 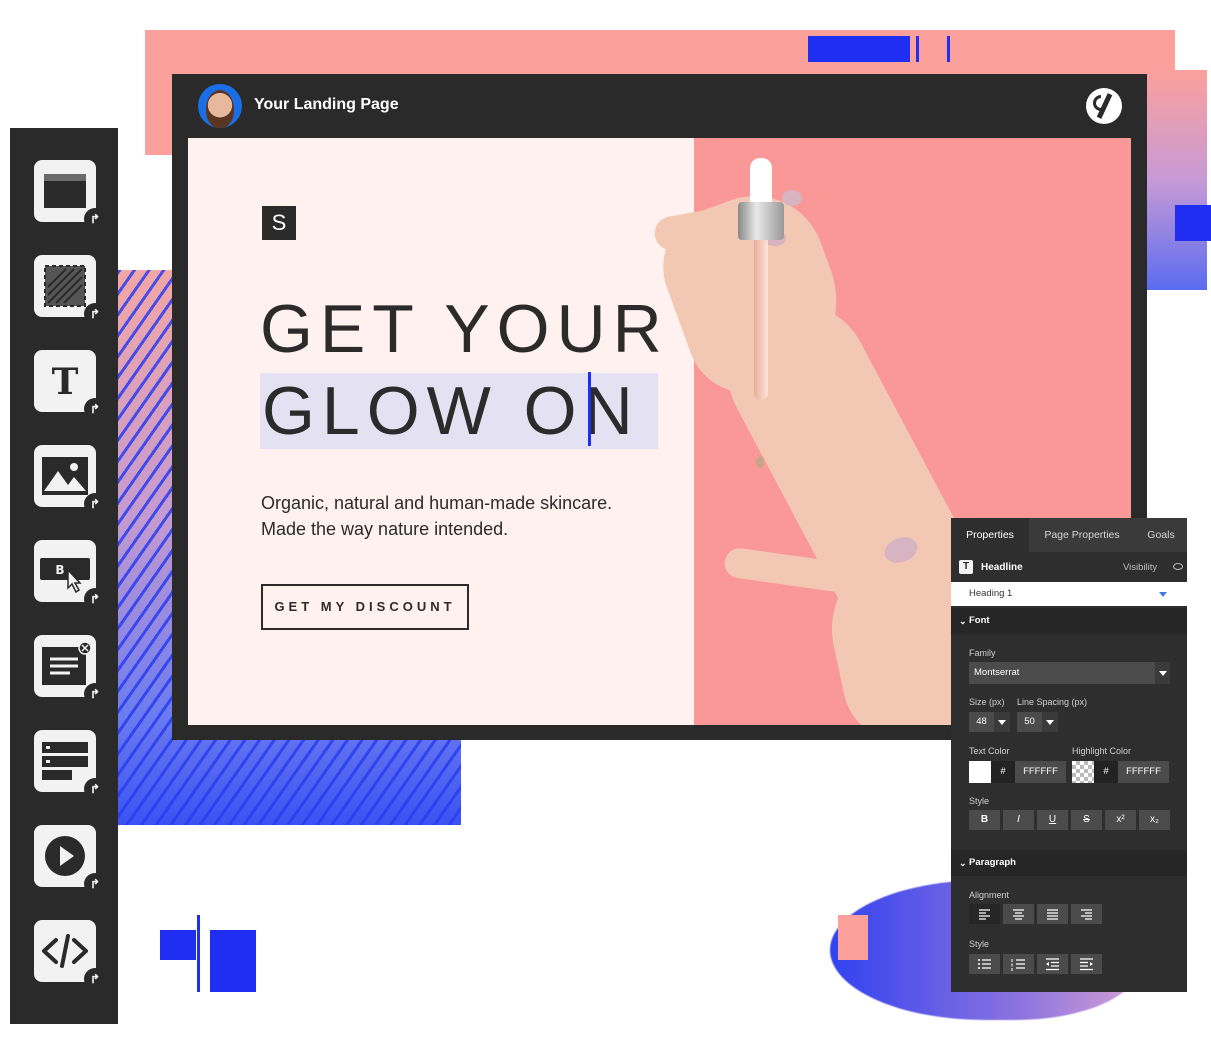 I want to click on panel-tabs: Properties Page Properties Goals, so click(x=1069, y=535).